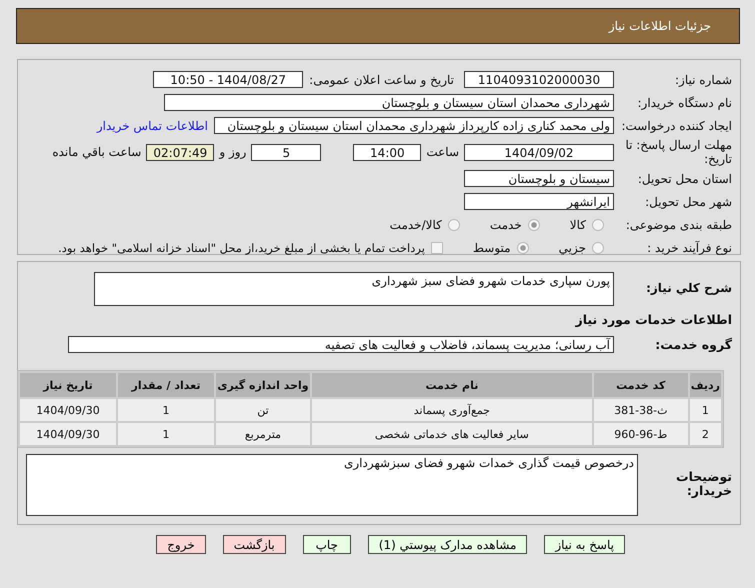 The height and width of the screenshot is (588, 755). What do you see at coordinates (452, 410) in the screenshot?
I see `table-cell: جمع‌آوری پسماند` at bounding box center [452, 410].